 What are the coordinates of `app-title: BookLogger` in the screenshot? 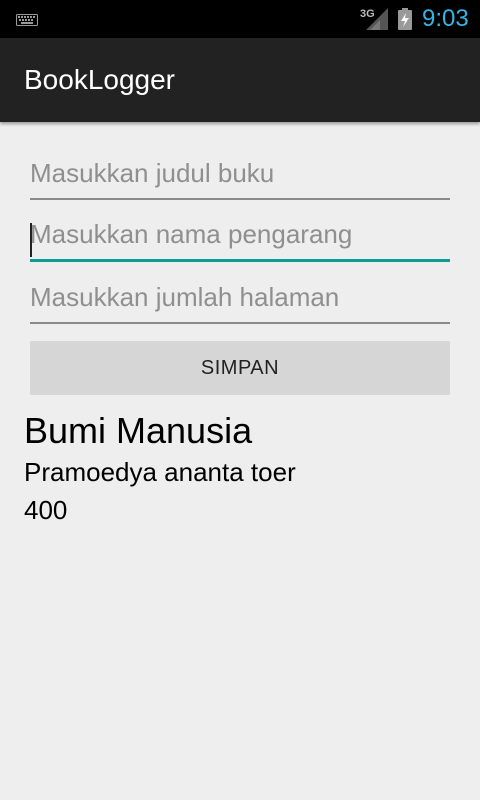 It's located at (100, 79).